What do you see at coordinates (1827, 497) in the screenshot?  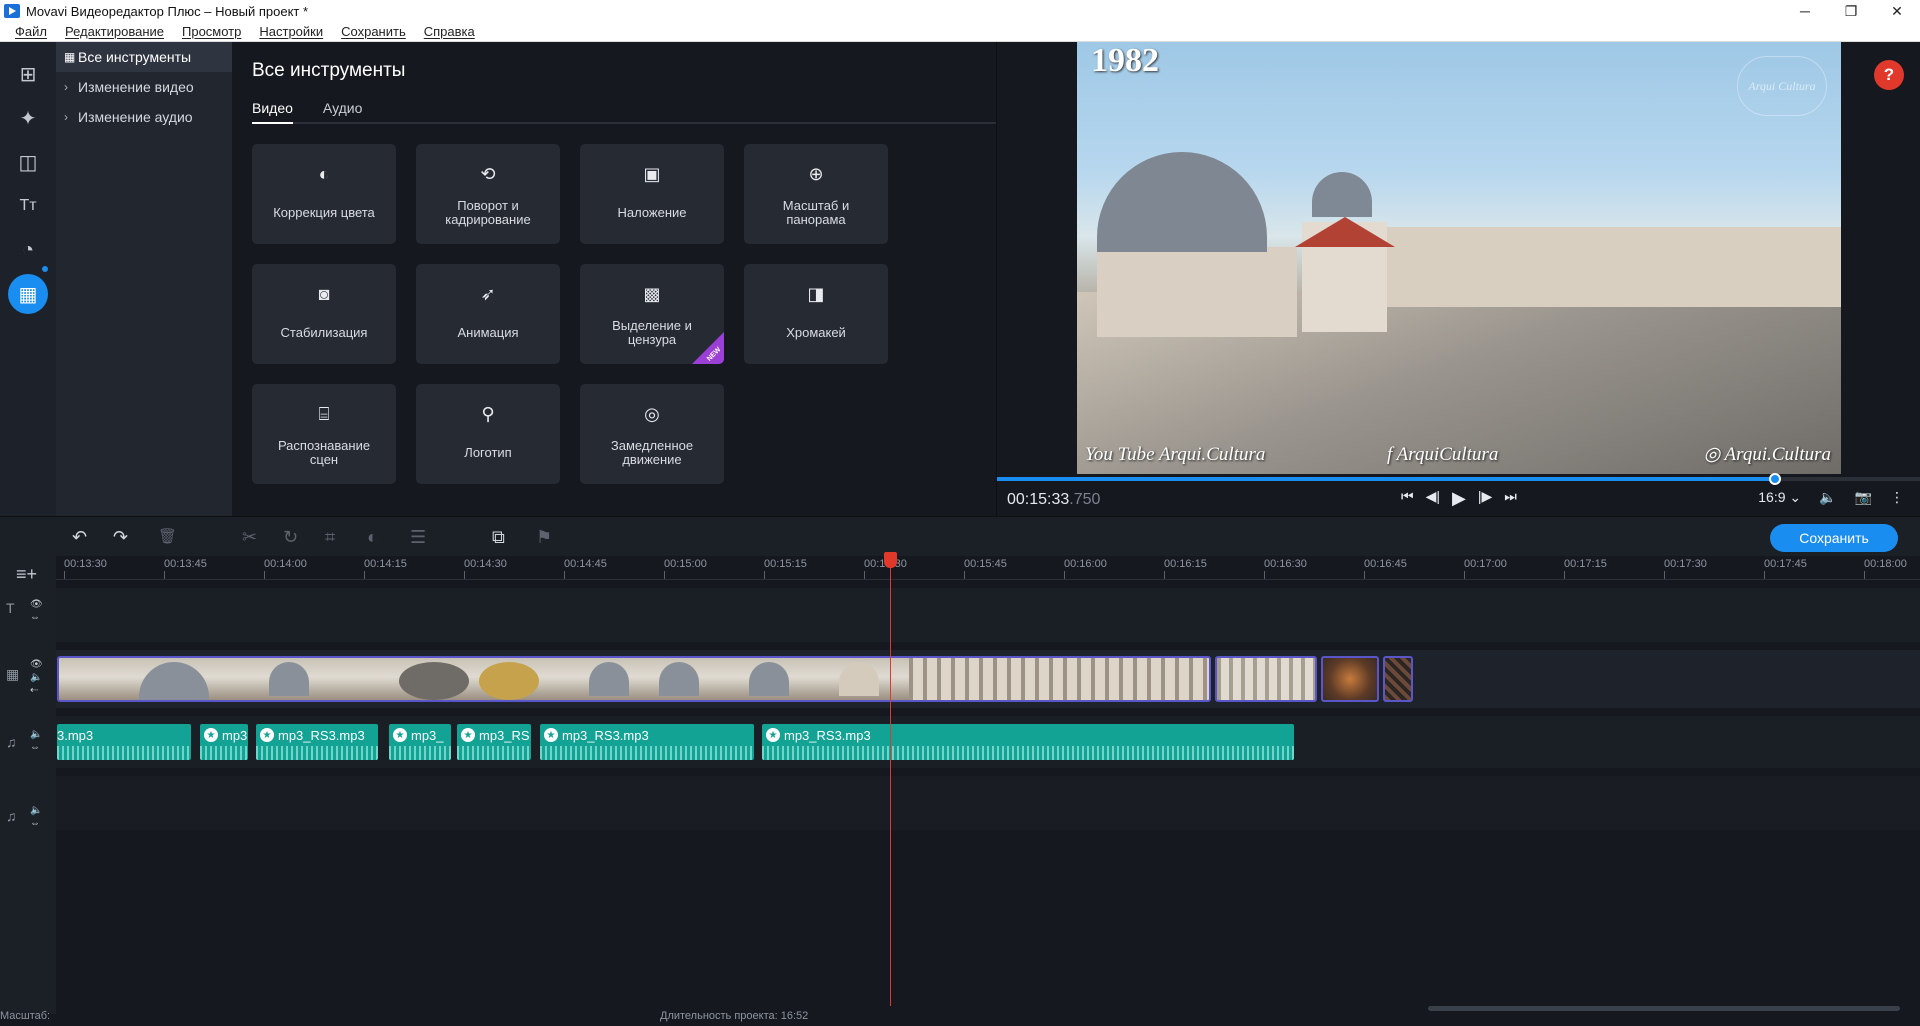 I see `volume-icon: 🔈` at bounding box center [1827, 497].